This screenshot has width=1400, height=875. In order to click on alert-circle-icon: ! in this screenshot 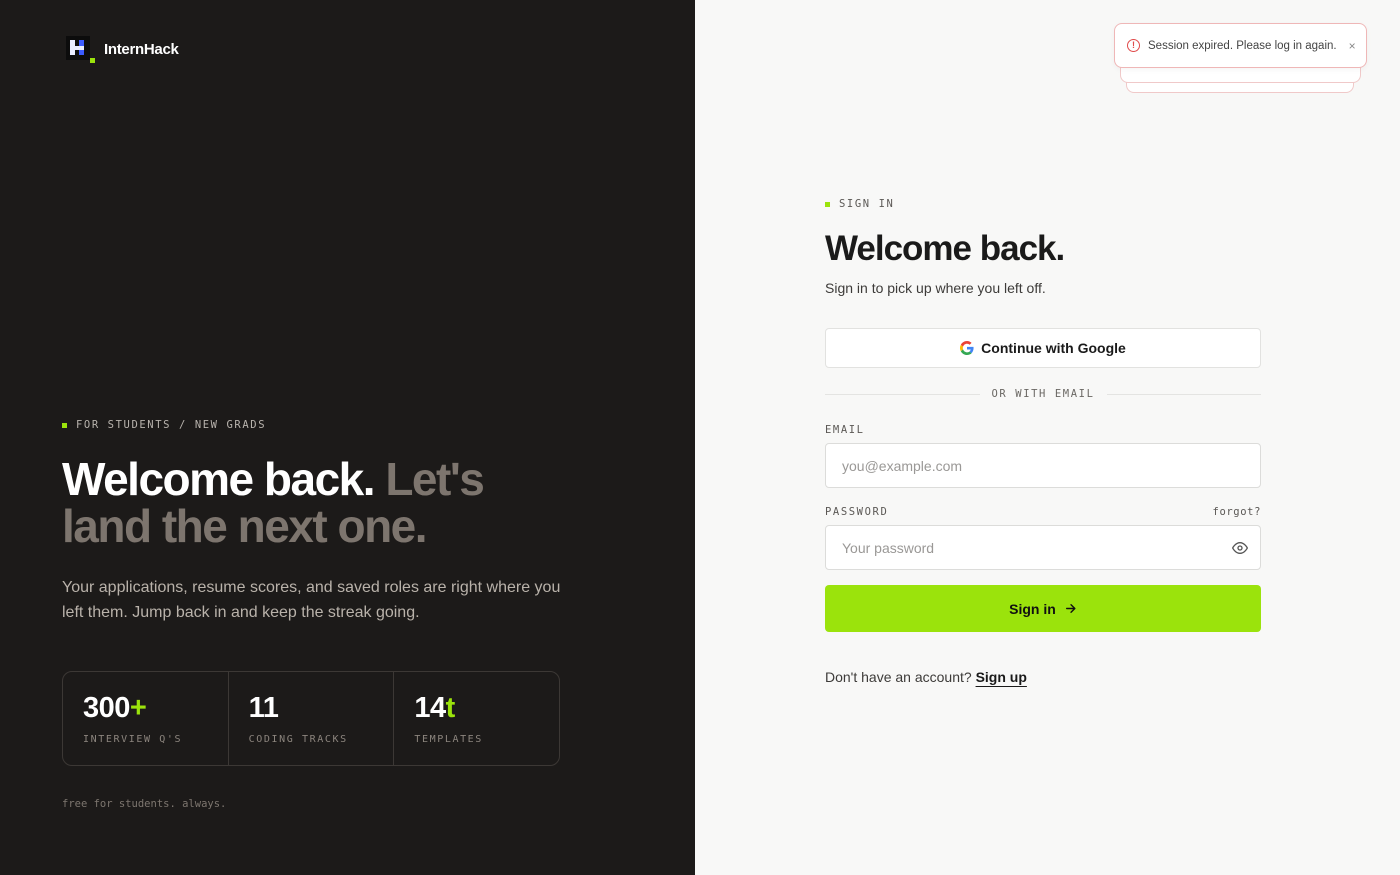, I will do `click(1133, 45)`.